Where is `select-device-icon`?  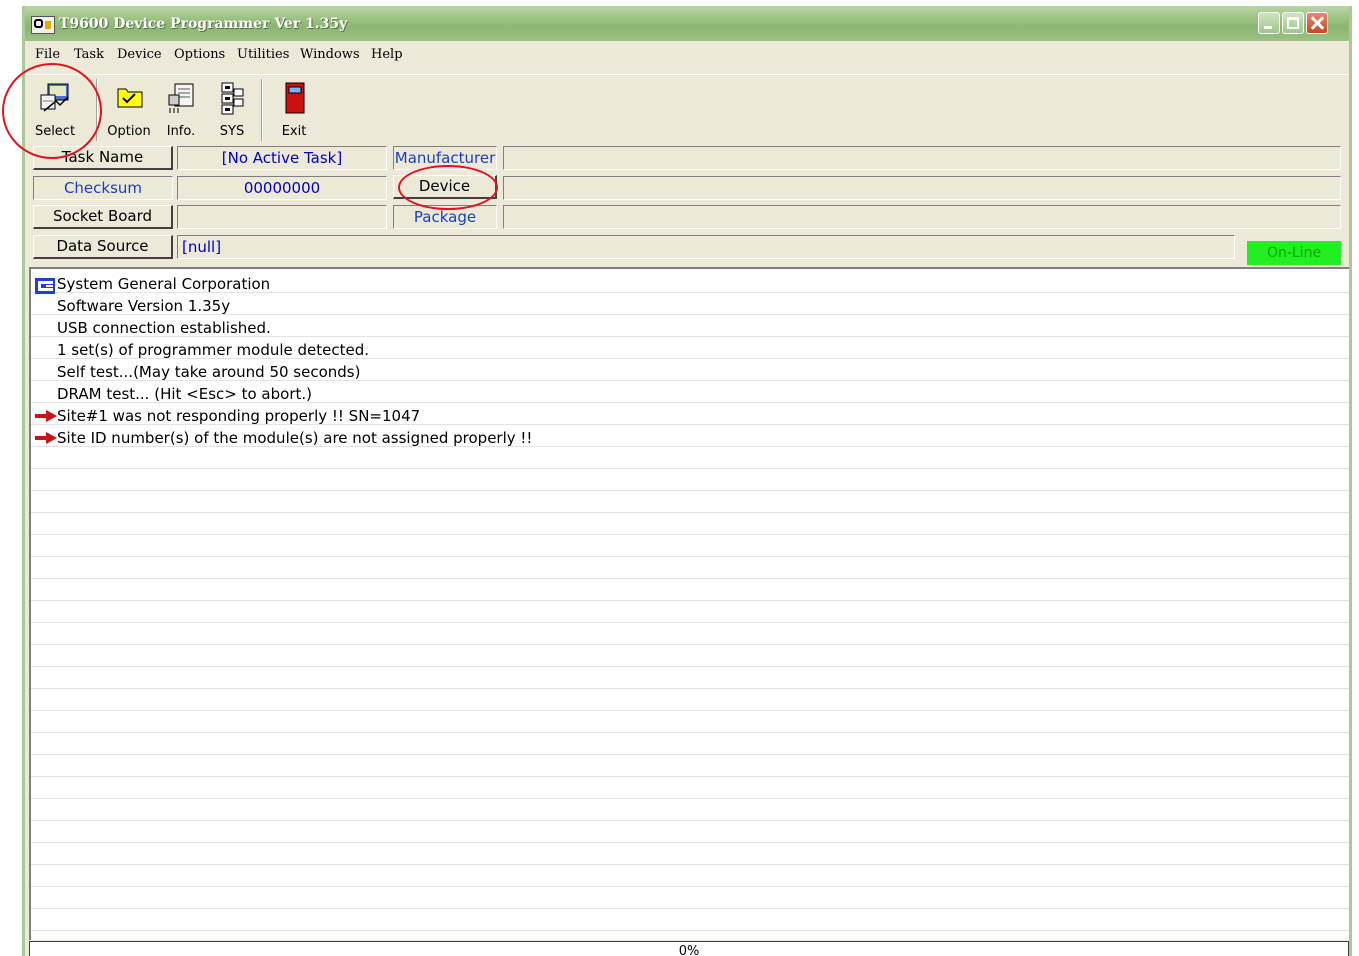
select-device-icon is located at coordinates (54, 97).